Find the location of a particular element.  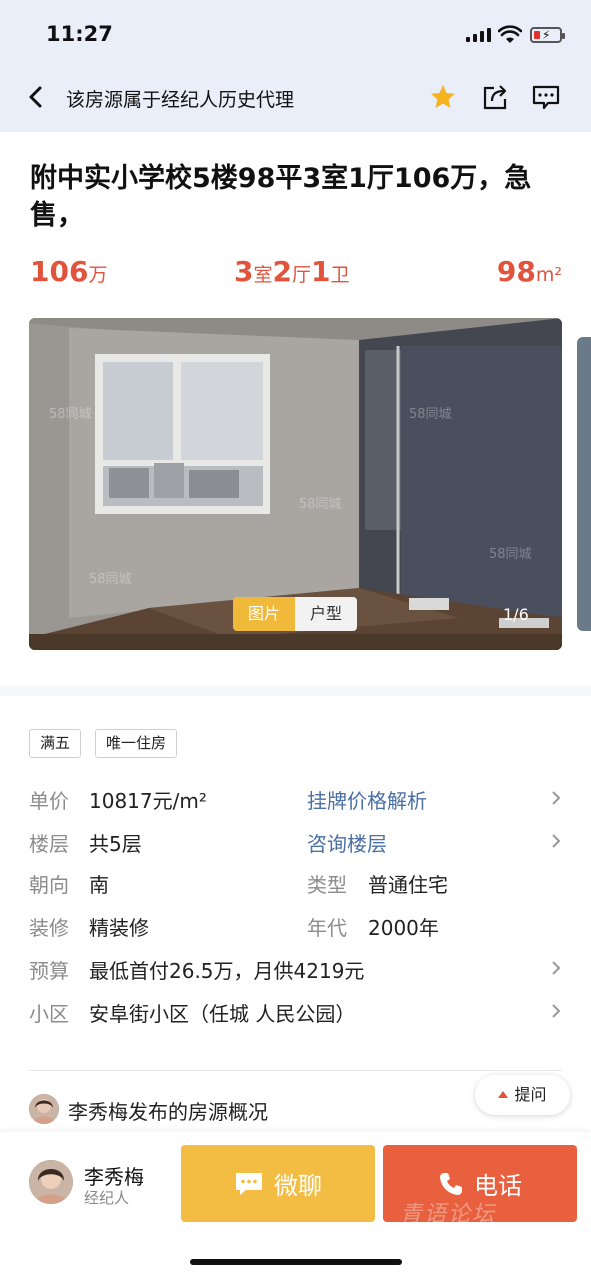

agent-name: 李秀梅 is located at coordinates (114, 1177).